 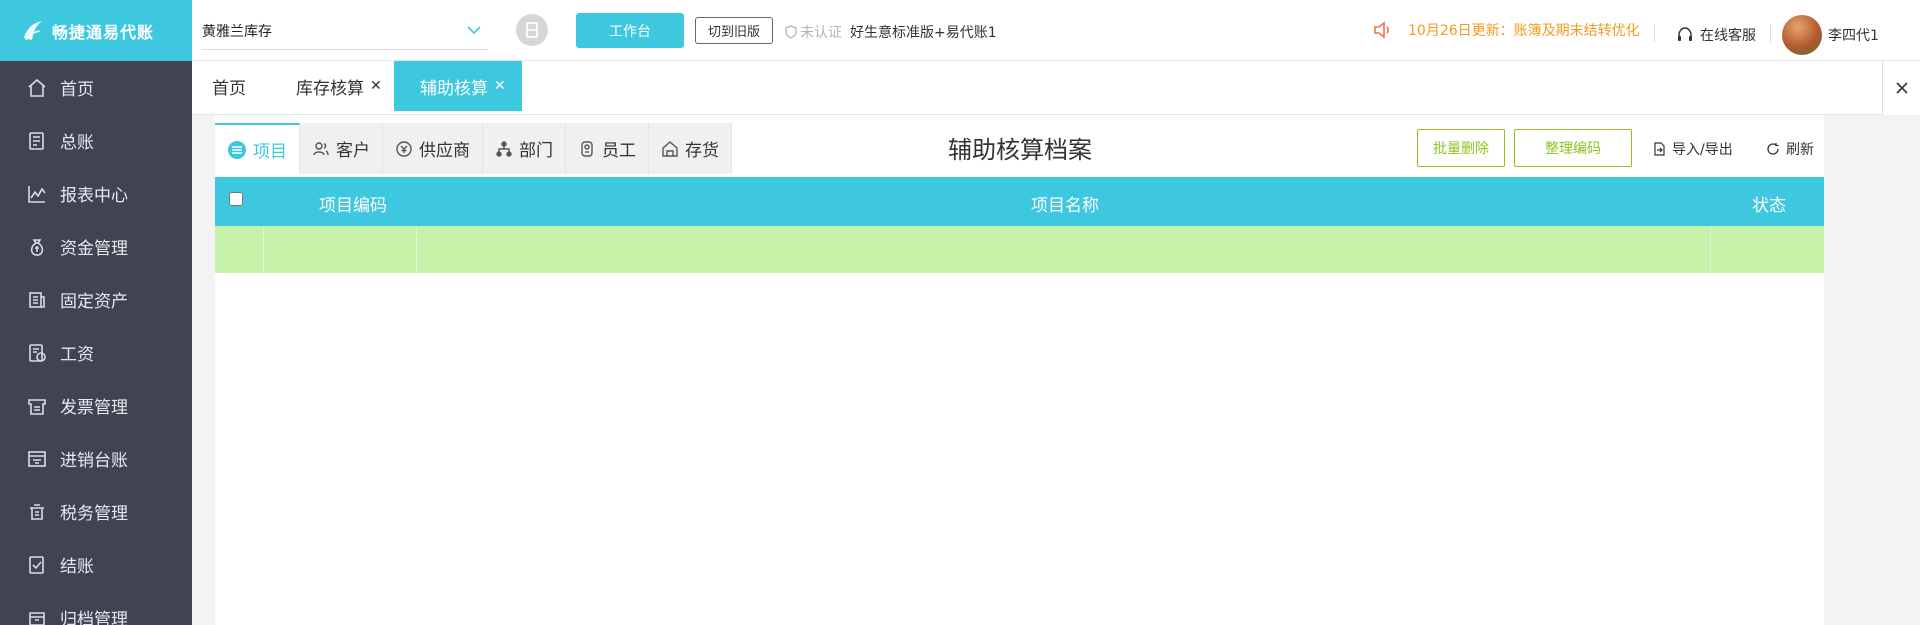 I want to click on page-title: 辅助核算档案, so click(x=1020, y=150).